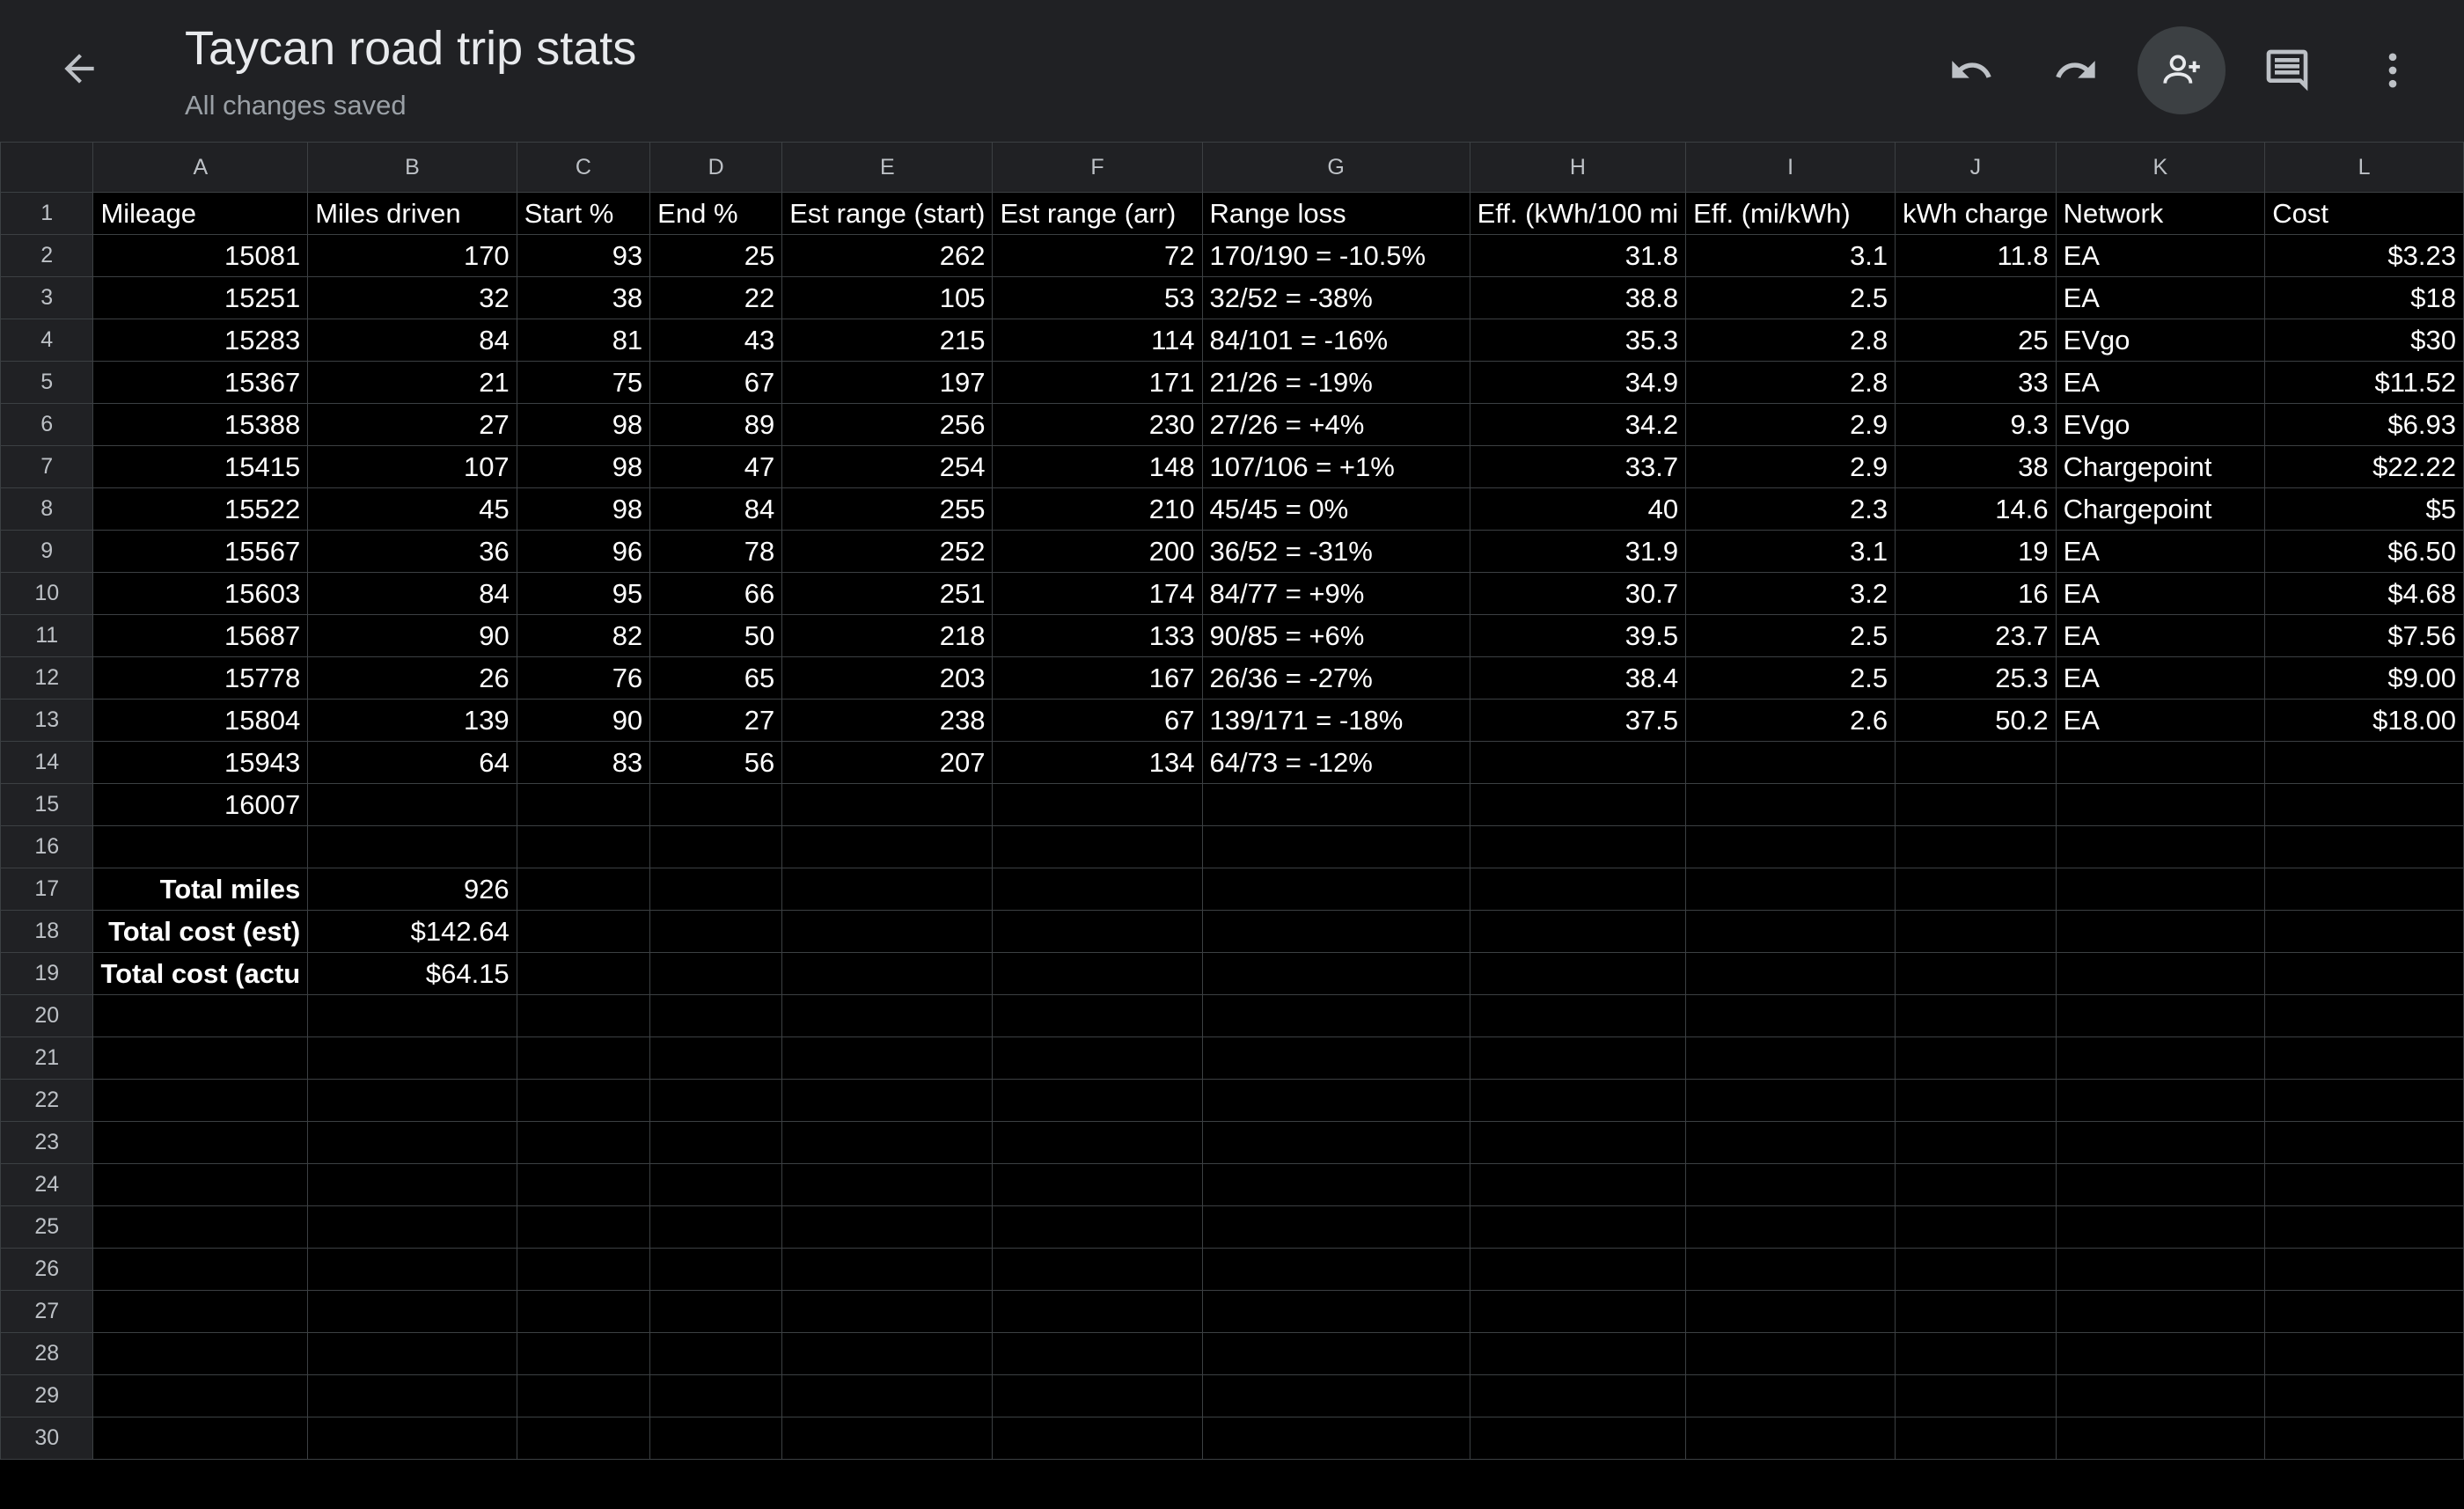 The height and width of the screenshot is (1509, 2464). What do you see at coordinates (201, 255) in the screenshot?
I see `cell-a2: 15081` at bounding box center [201, 255].